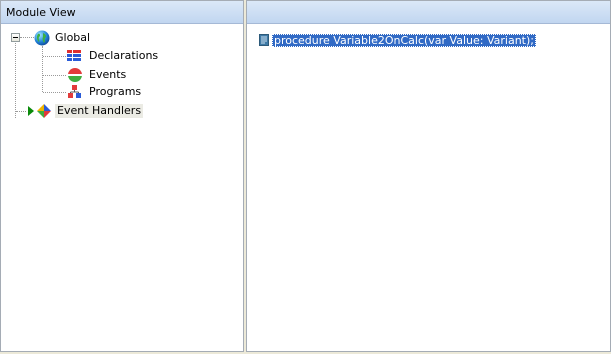 This screenshot has height=354, width=611. I want to click on expand-arrow-icon, so click(31, 111).